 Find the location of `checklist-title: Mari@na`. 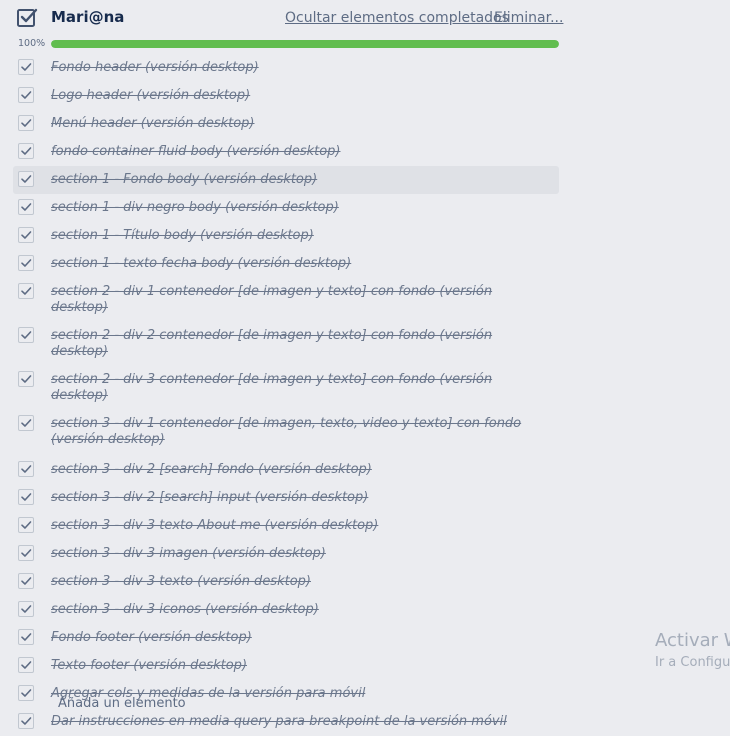

checklist-title: Mari@na is located at coordinates (87, 17).